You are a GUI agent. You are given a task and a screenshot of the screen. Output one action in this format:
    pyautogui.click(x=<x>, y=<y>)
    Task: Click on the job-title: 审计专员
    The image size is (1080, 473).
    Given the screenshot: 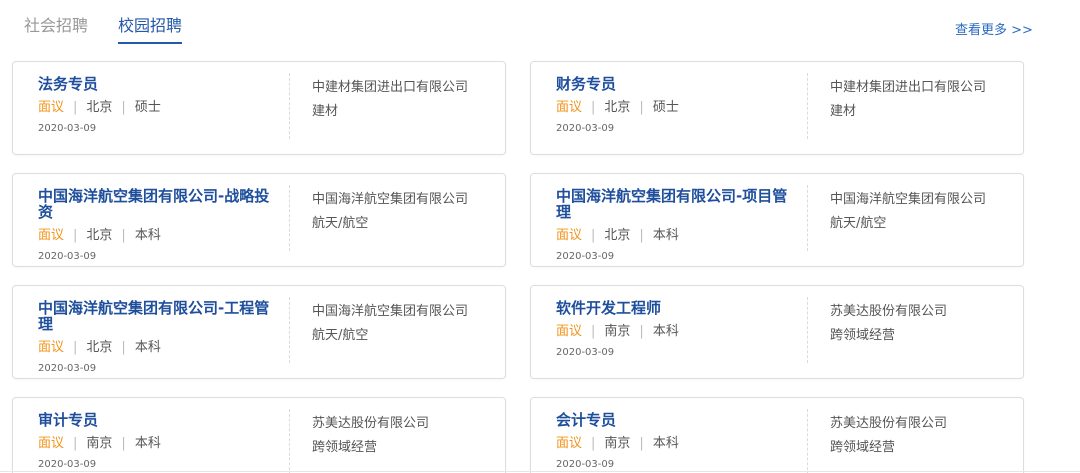 What is the action you would take?
    pyautogui.click(x=160, y=420)
    